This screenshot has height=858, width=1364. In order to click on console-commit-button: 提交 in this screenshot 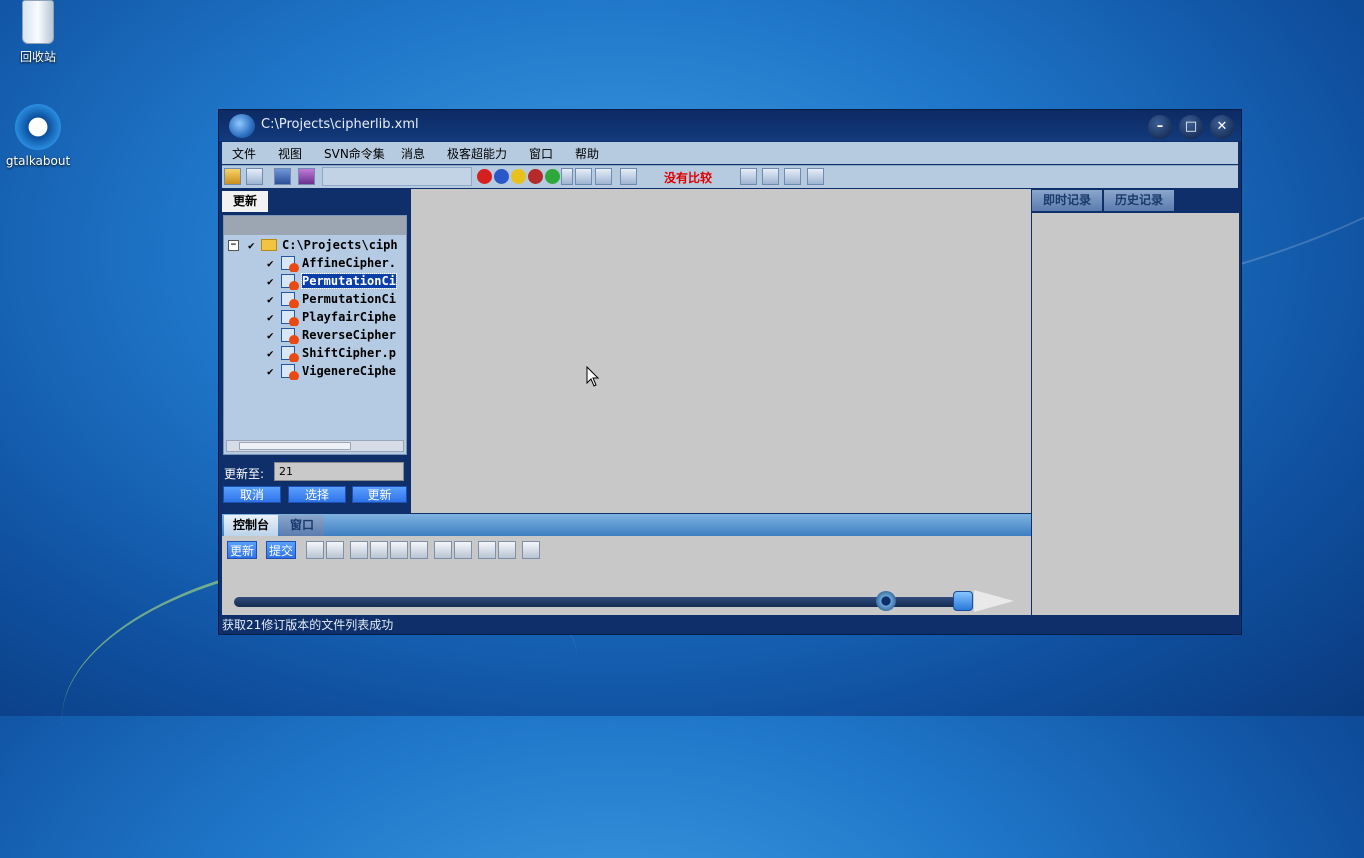, I will do `click(281, 550)`.